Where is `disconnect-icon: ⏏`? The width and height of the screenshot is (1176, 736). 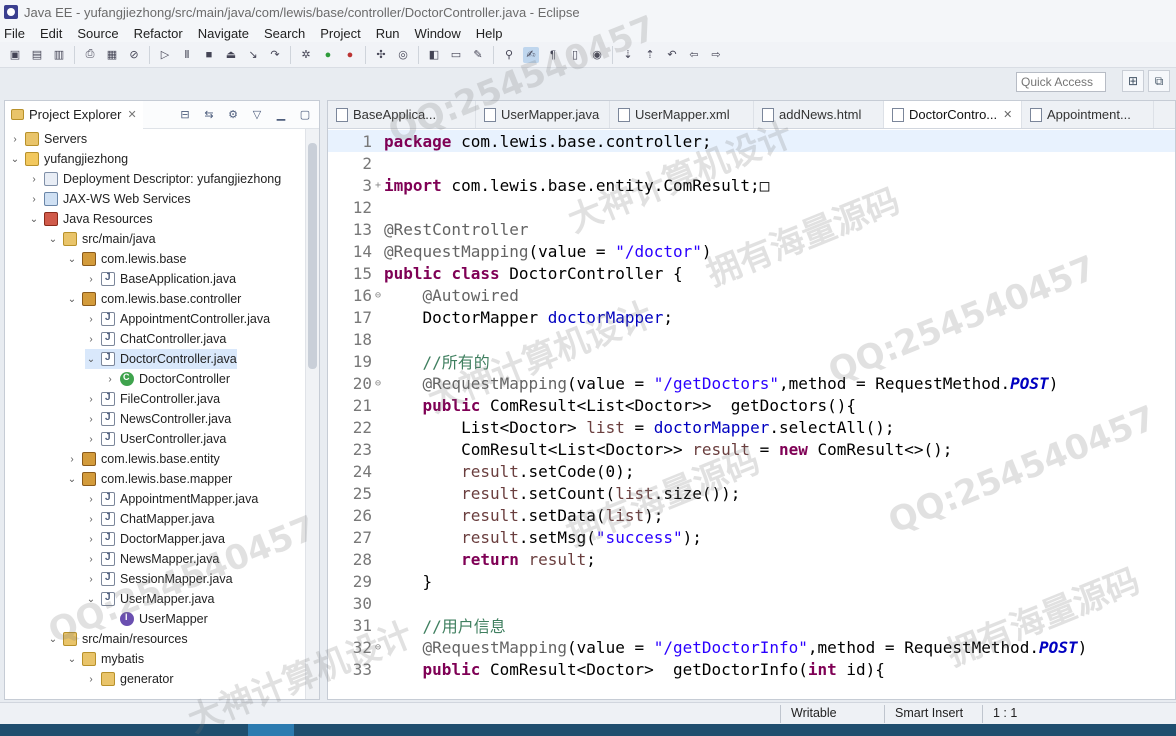
disconnect-icon: ⏏ is located at coordinates (231, 55).